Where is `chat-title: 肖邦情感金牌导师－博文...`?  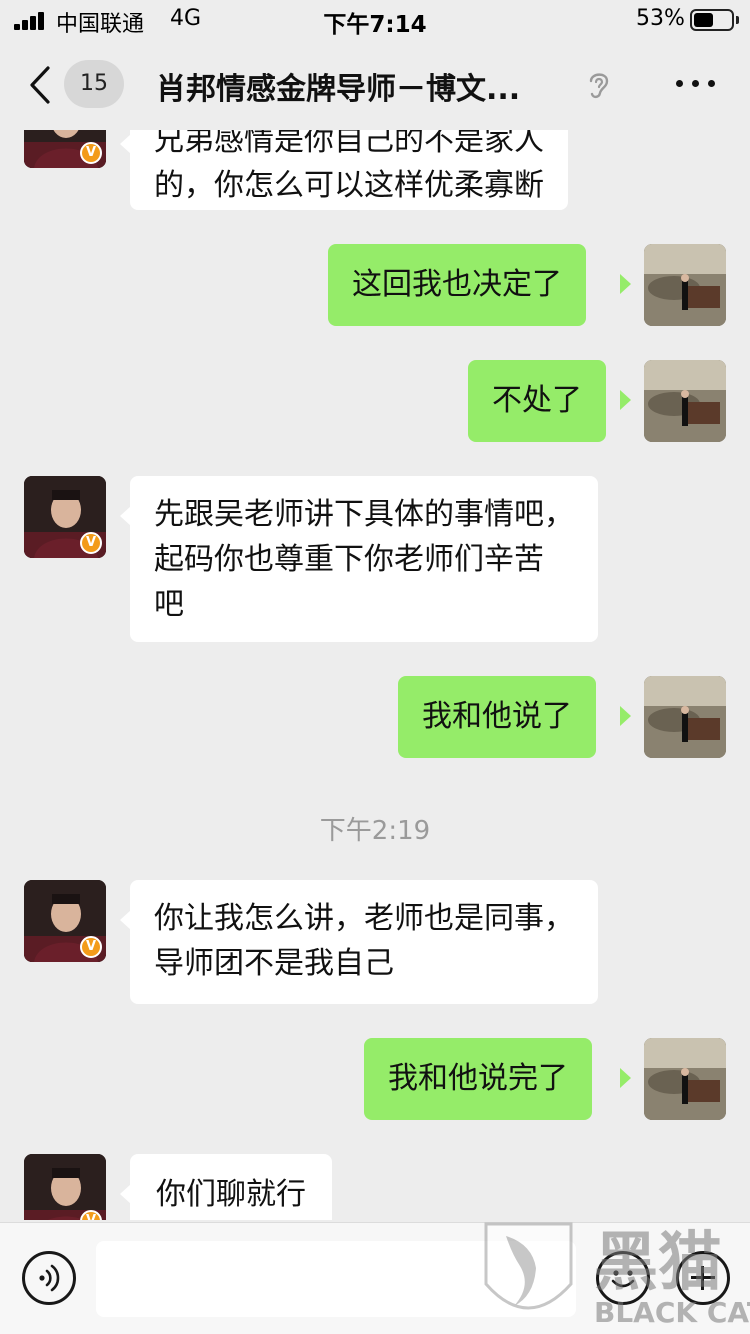
chat-title: 肖邦情感金牌导师－博文... is located at coordinates (338, 89).